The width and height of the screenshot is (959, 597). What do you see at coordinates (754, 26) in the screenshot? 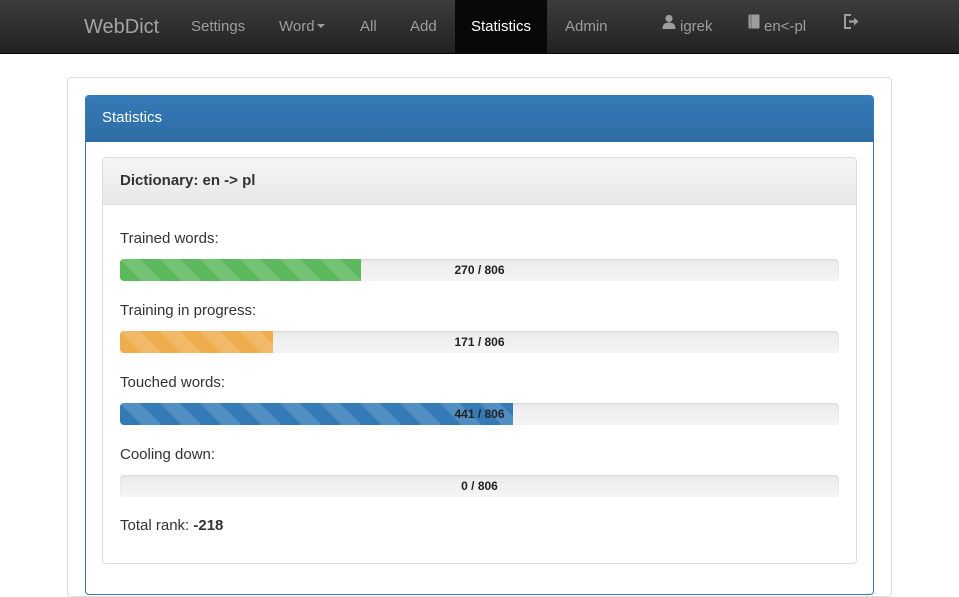
I see `book-icon` at bounding box center [754, 26].